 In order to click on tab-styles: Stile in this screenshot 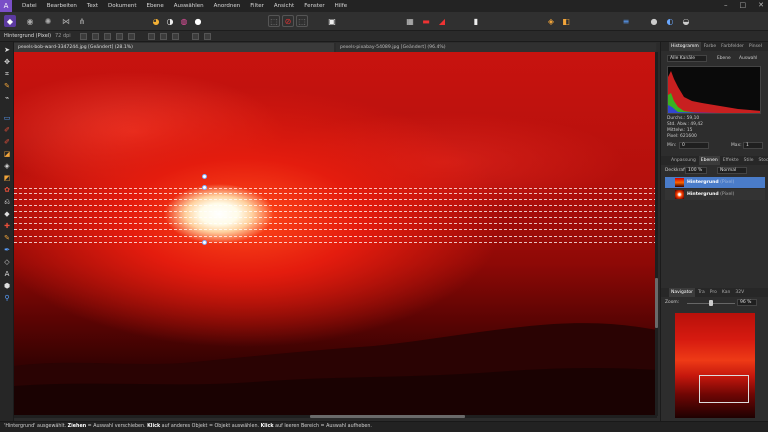, I will do `click(749, 160)`.